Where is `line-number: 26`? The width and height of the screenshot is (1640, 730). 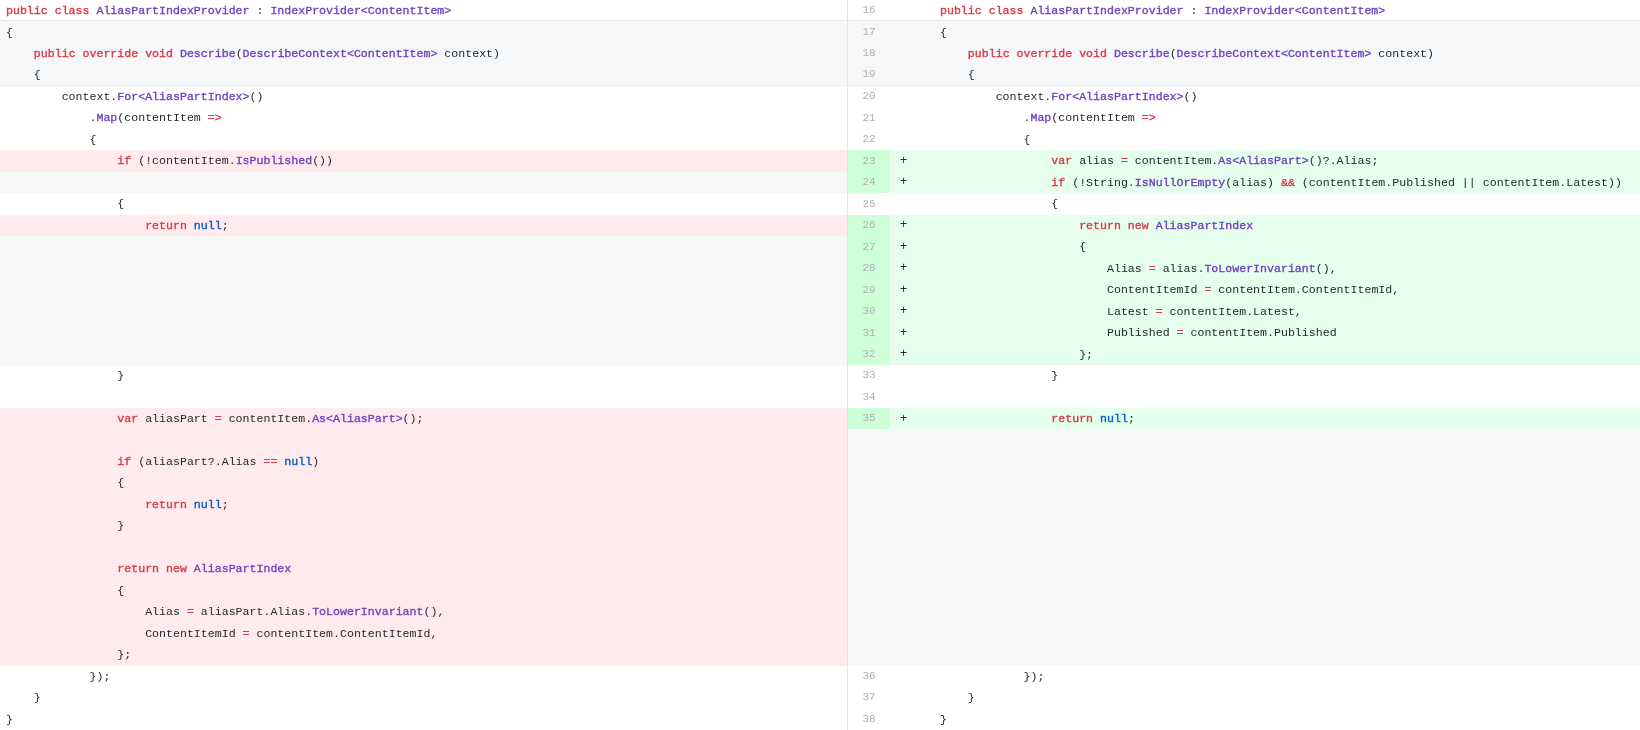 line-number: 26 is located at coordinates (869, 225).